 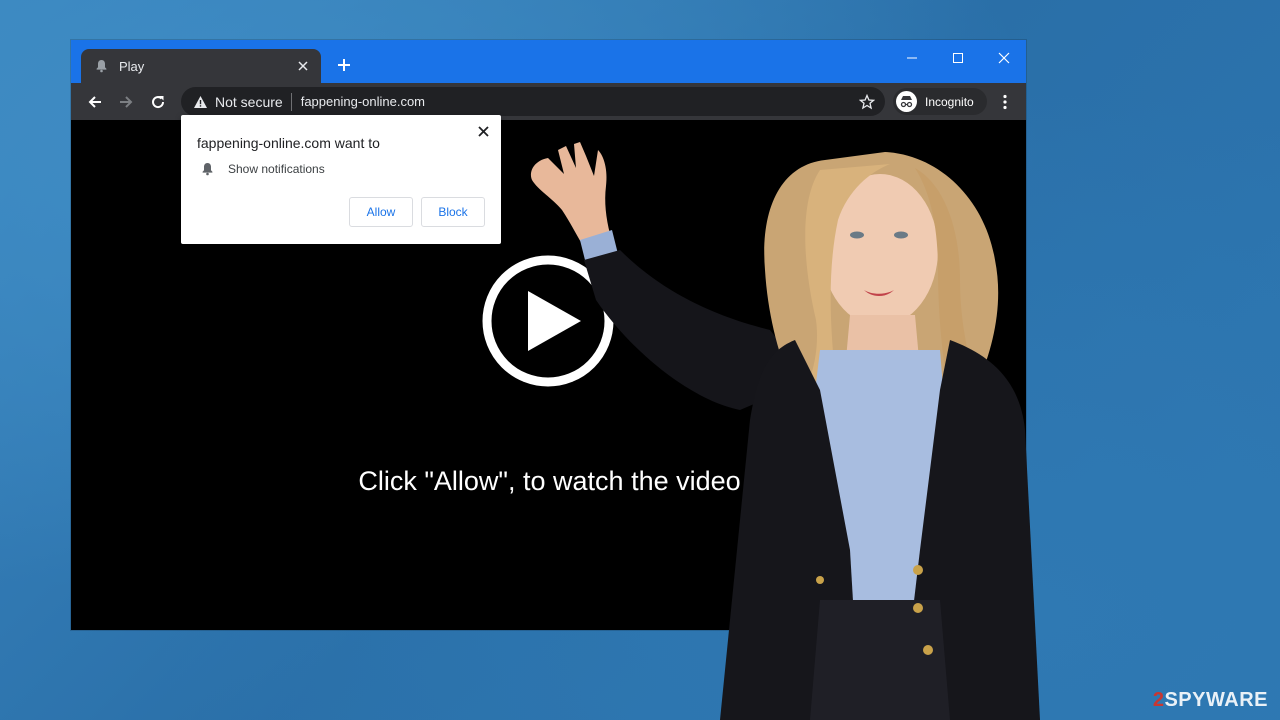 I want to click on tab-play: Play, so click(x=201, y=66).